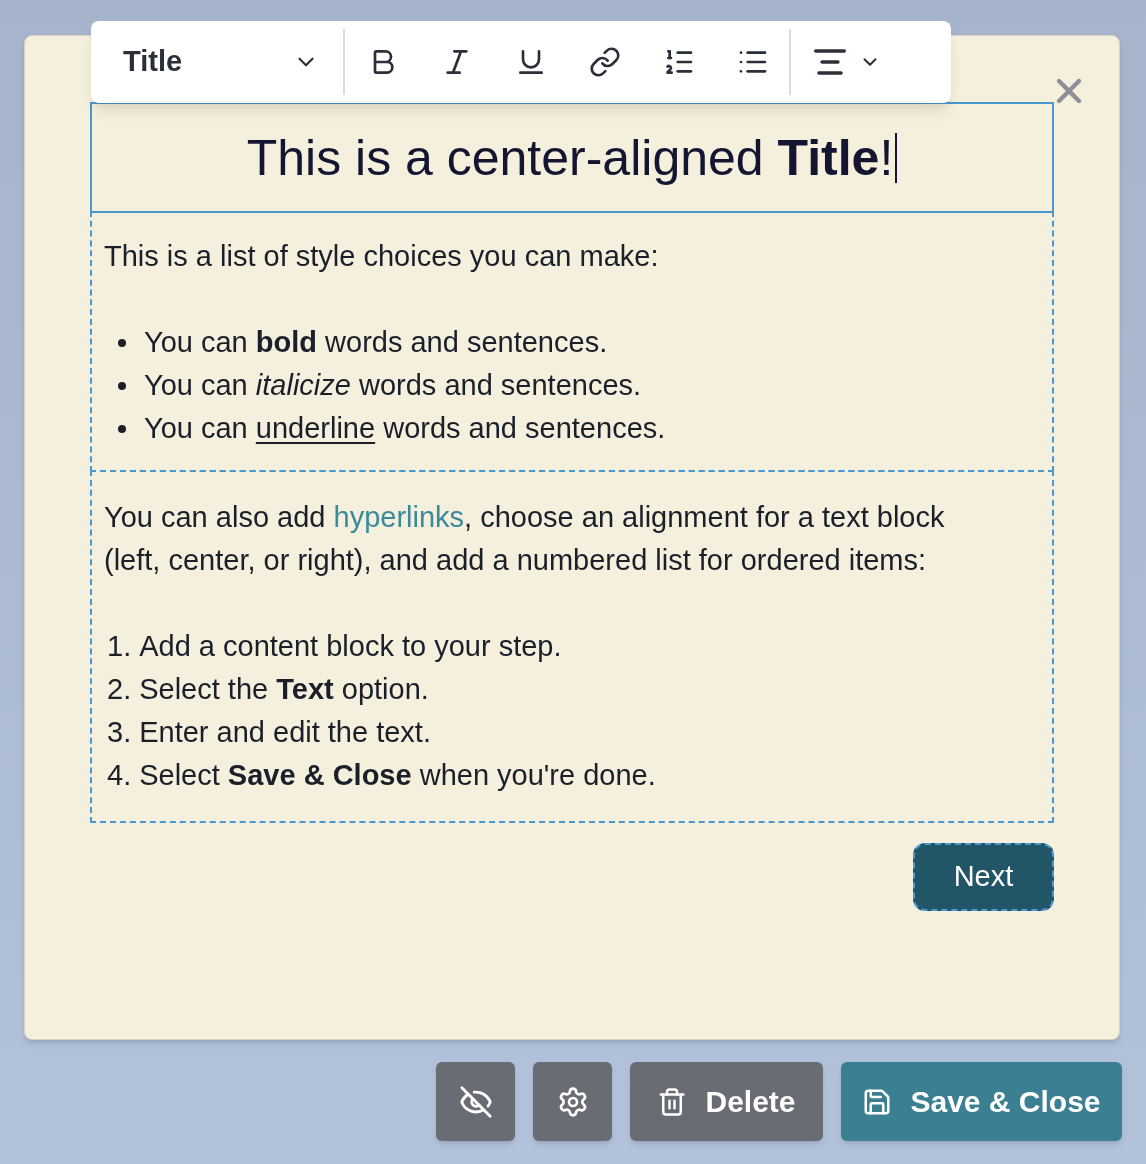 The image size is (1146, 1164). I want to click on paragraph: This is a list of style choices you can make:, so click(382, 256).